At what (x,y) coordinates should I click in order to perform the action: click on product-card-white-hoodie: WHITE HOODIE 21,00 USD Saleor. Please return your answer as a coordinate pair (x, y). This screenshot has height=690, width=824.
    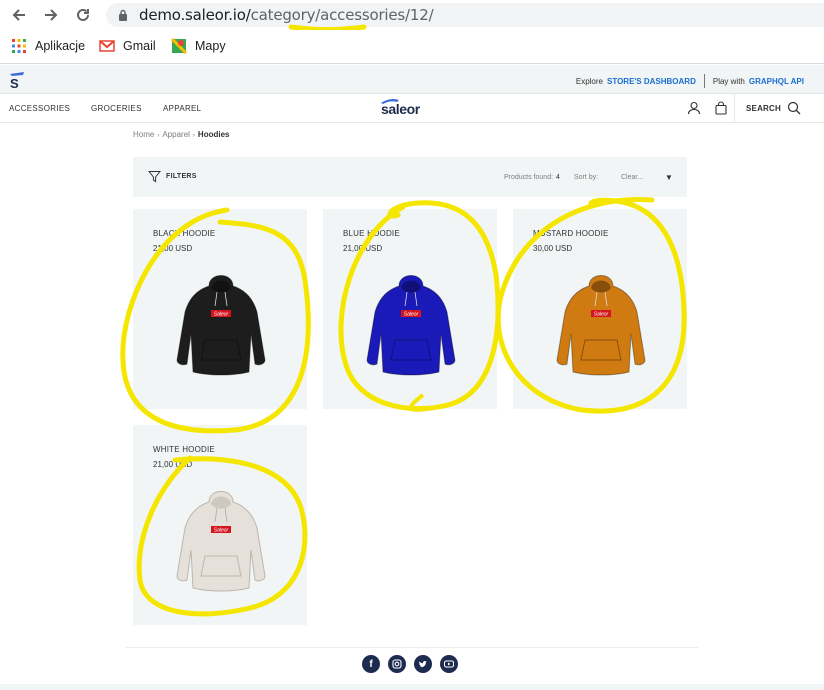
    Looking at the image, I should click on (220, 525).